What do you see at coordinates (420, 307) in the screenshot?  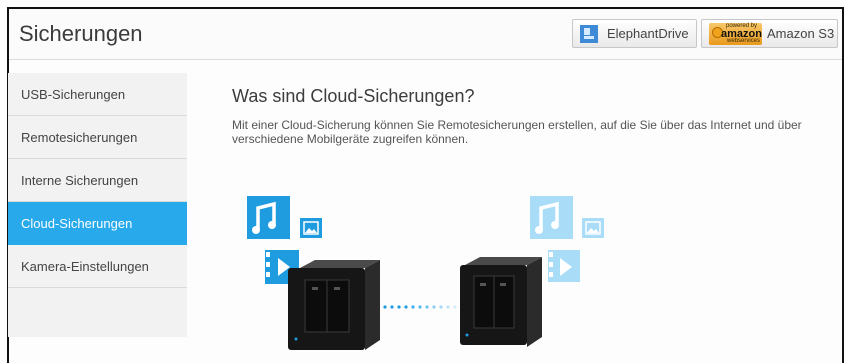 I see `connection-dots` at bounding box center [420, 307].